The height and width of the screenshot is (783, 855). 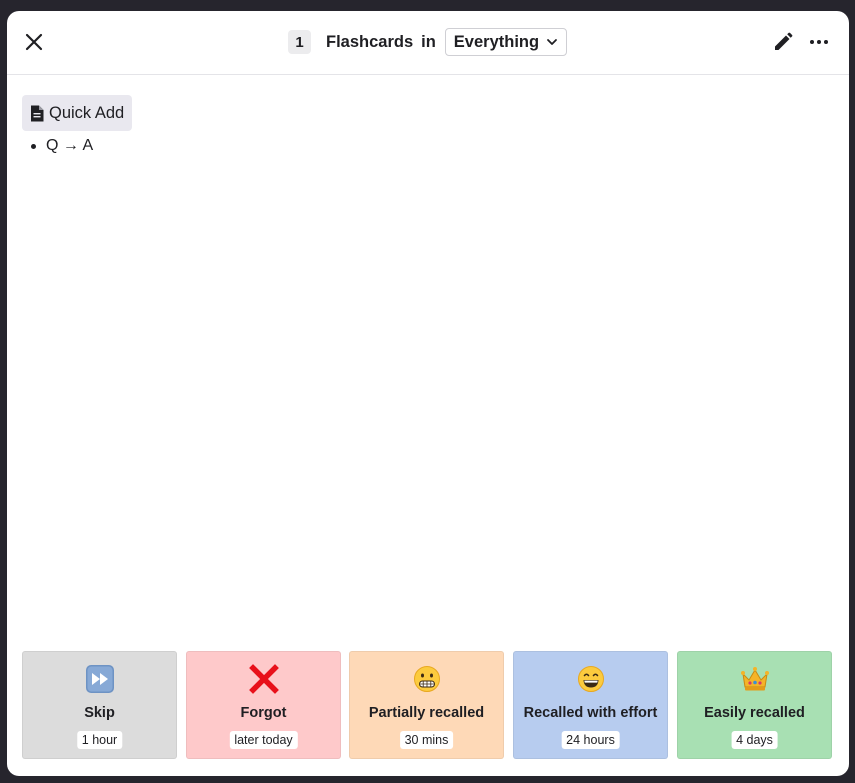 I want to click on in-label: in, so click(x=428, y=41).